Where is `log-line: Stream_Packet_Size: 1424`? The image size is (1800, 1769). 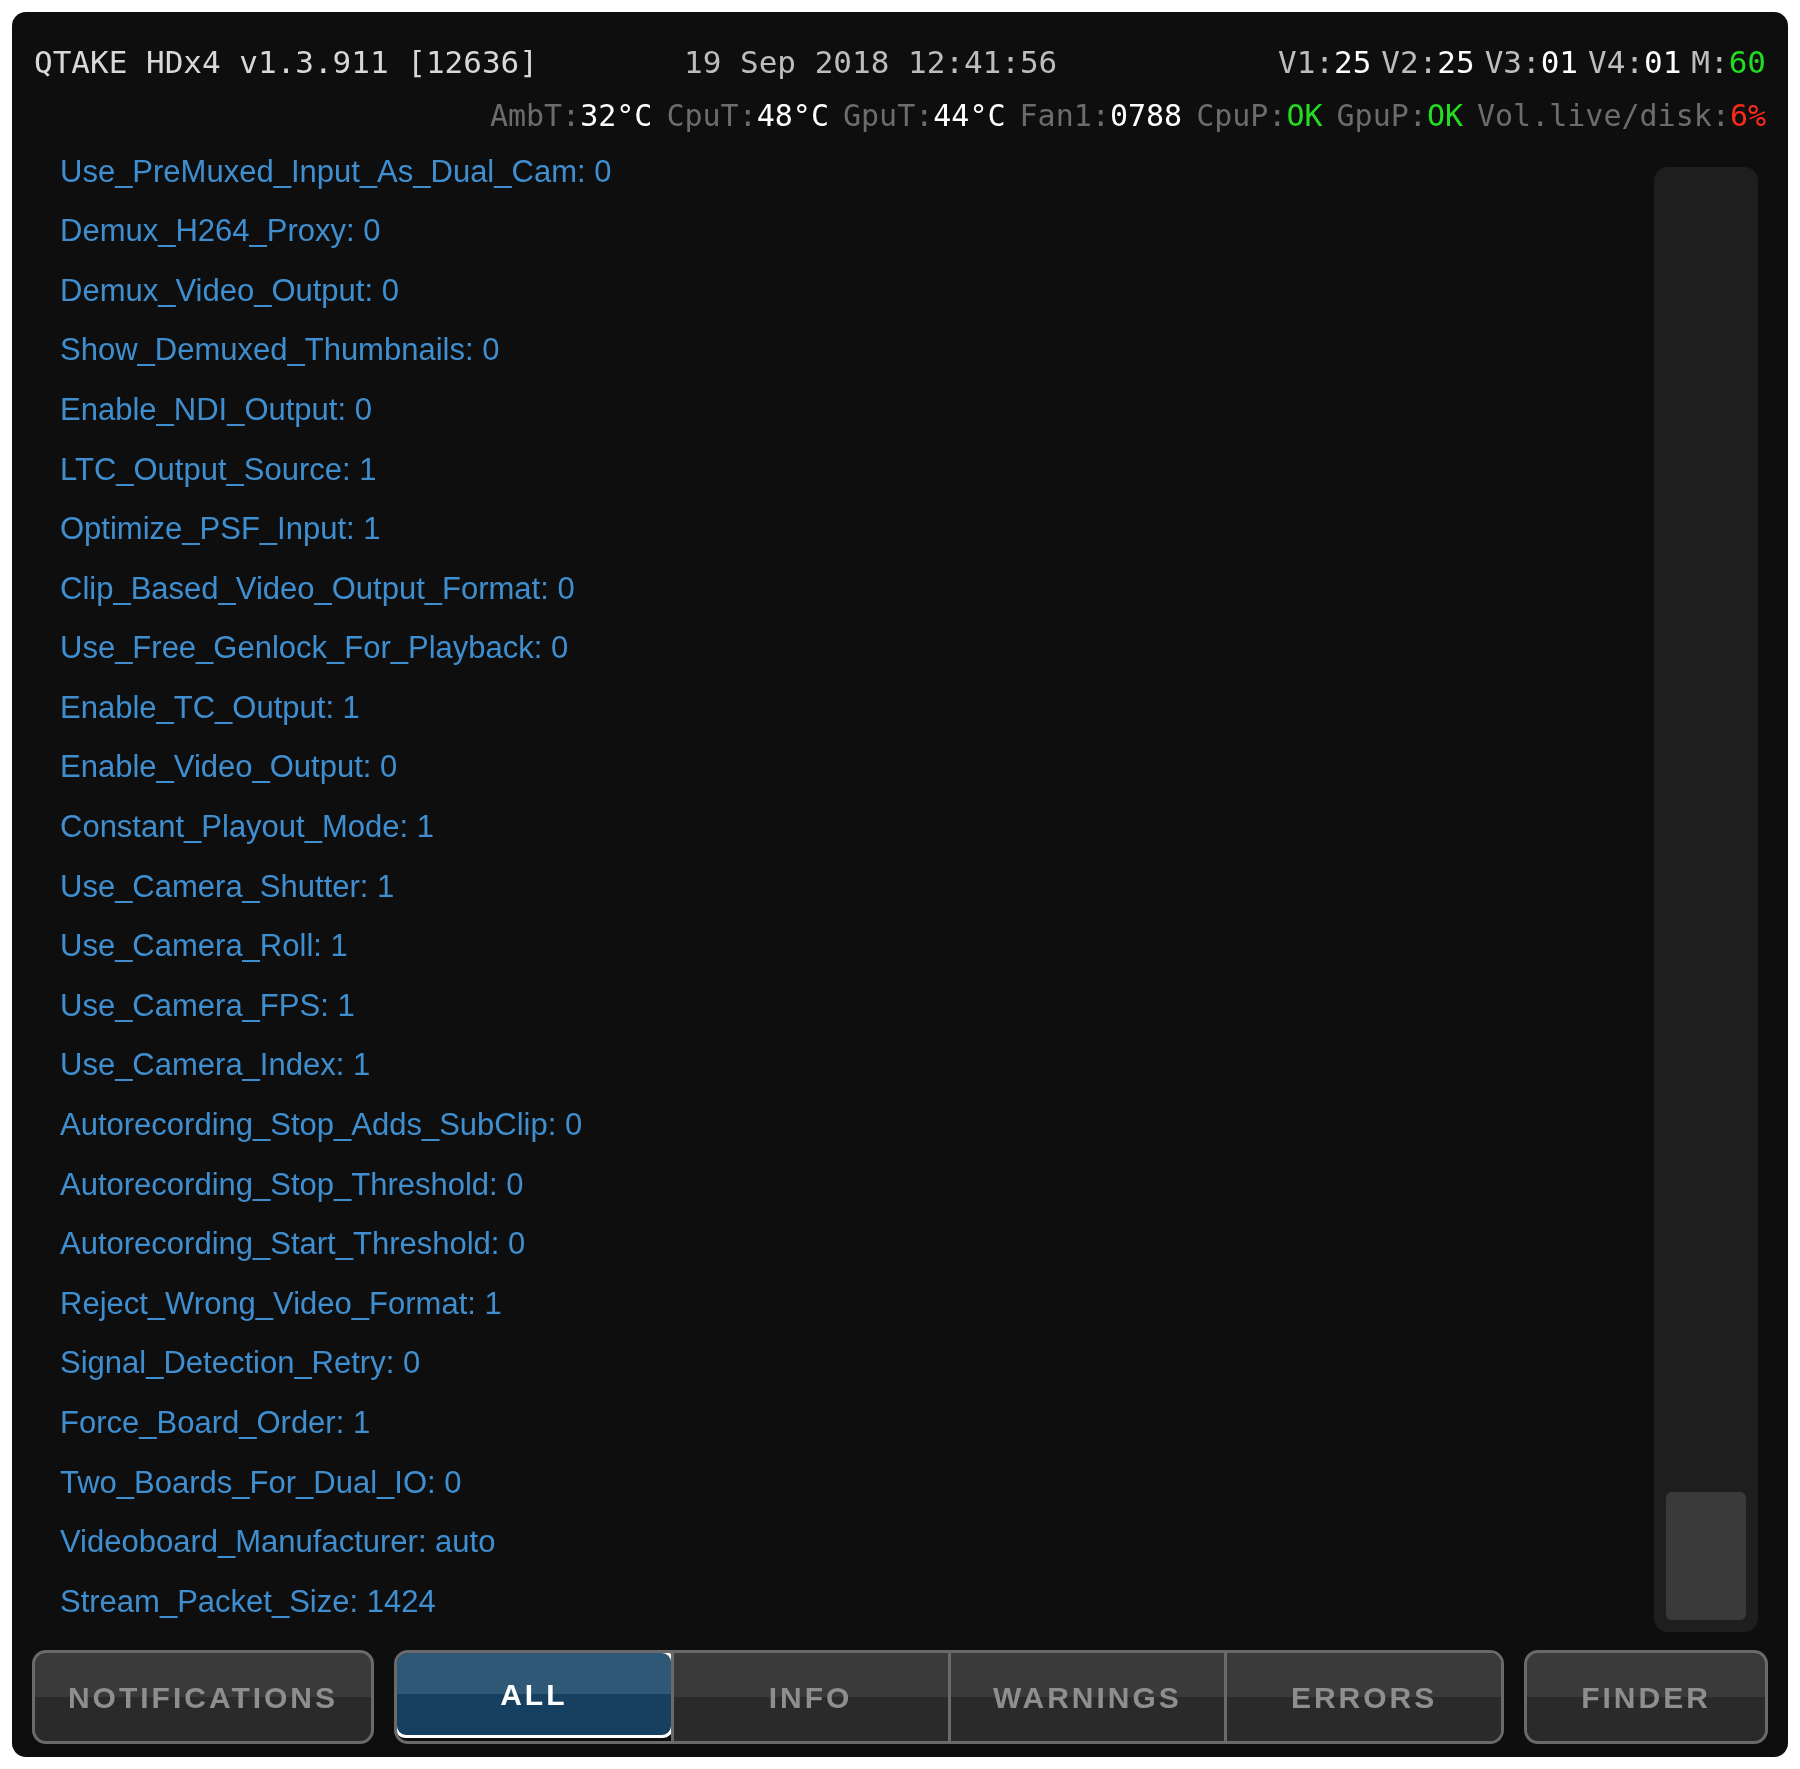
log-line: Stream_Packet_Size: 1424 is located at coordinates (248, 1601).